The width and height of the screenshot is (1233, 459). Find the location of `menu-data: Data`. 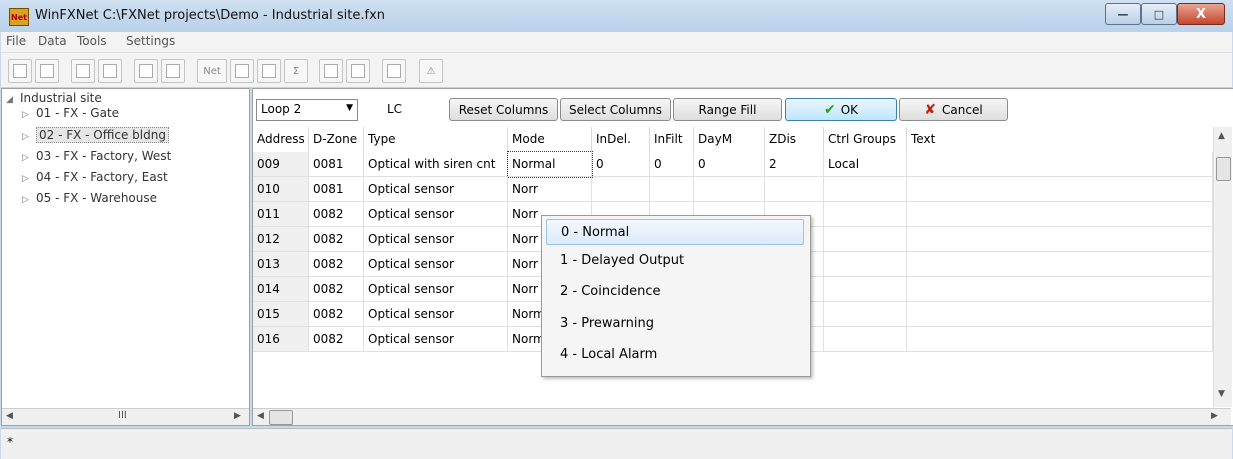

menu-data: Data is located at coordinates (52, 41).